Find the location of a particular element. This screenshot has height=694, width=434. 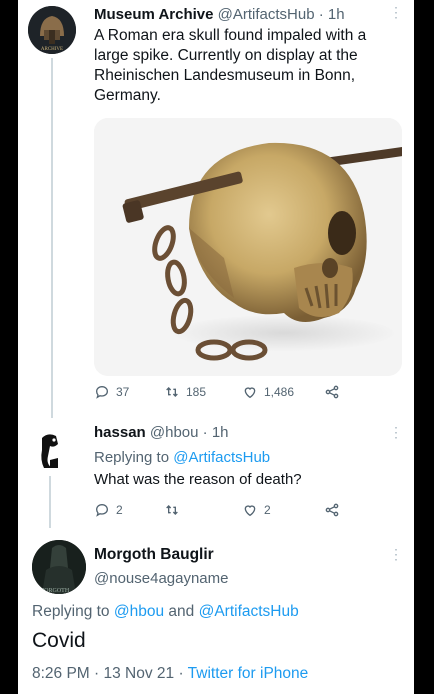

tweet-text: Covid is located at coordinates (59, 640).